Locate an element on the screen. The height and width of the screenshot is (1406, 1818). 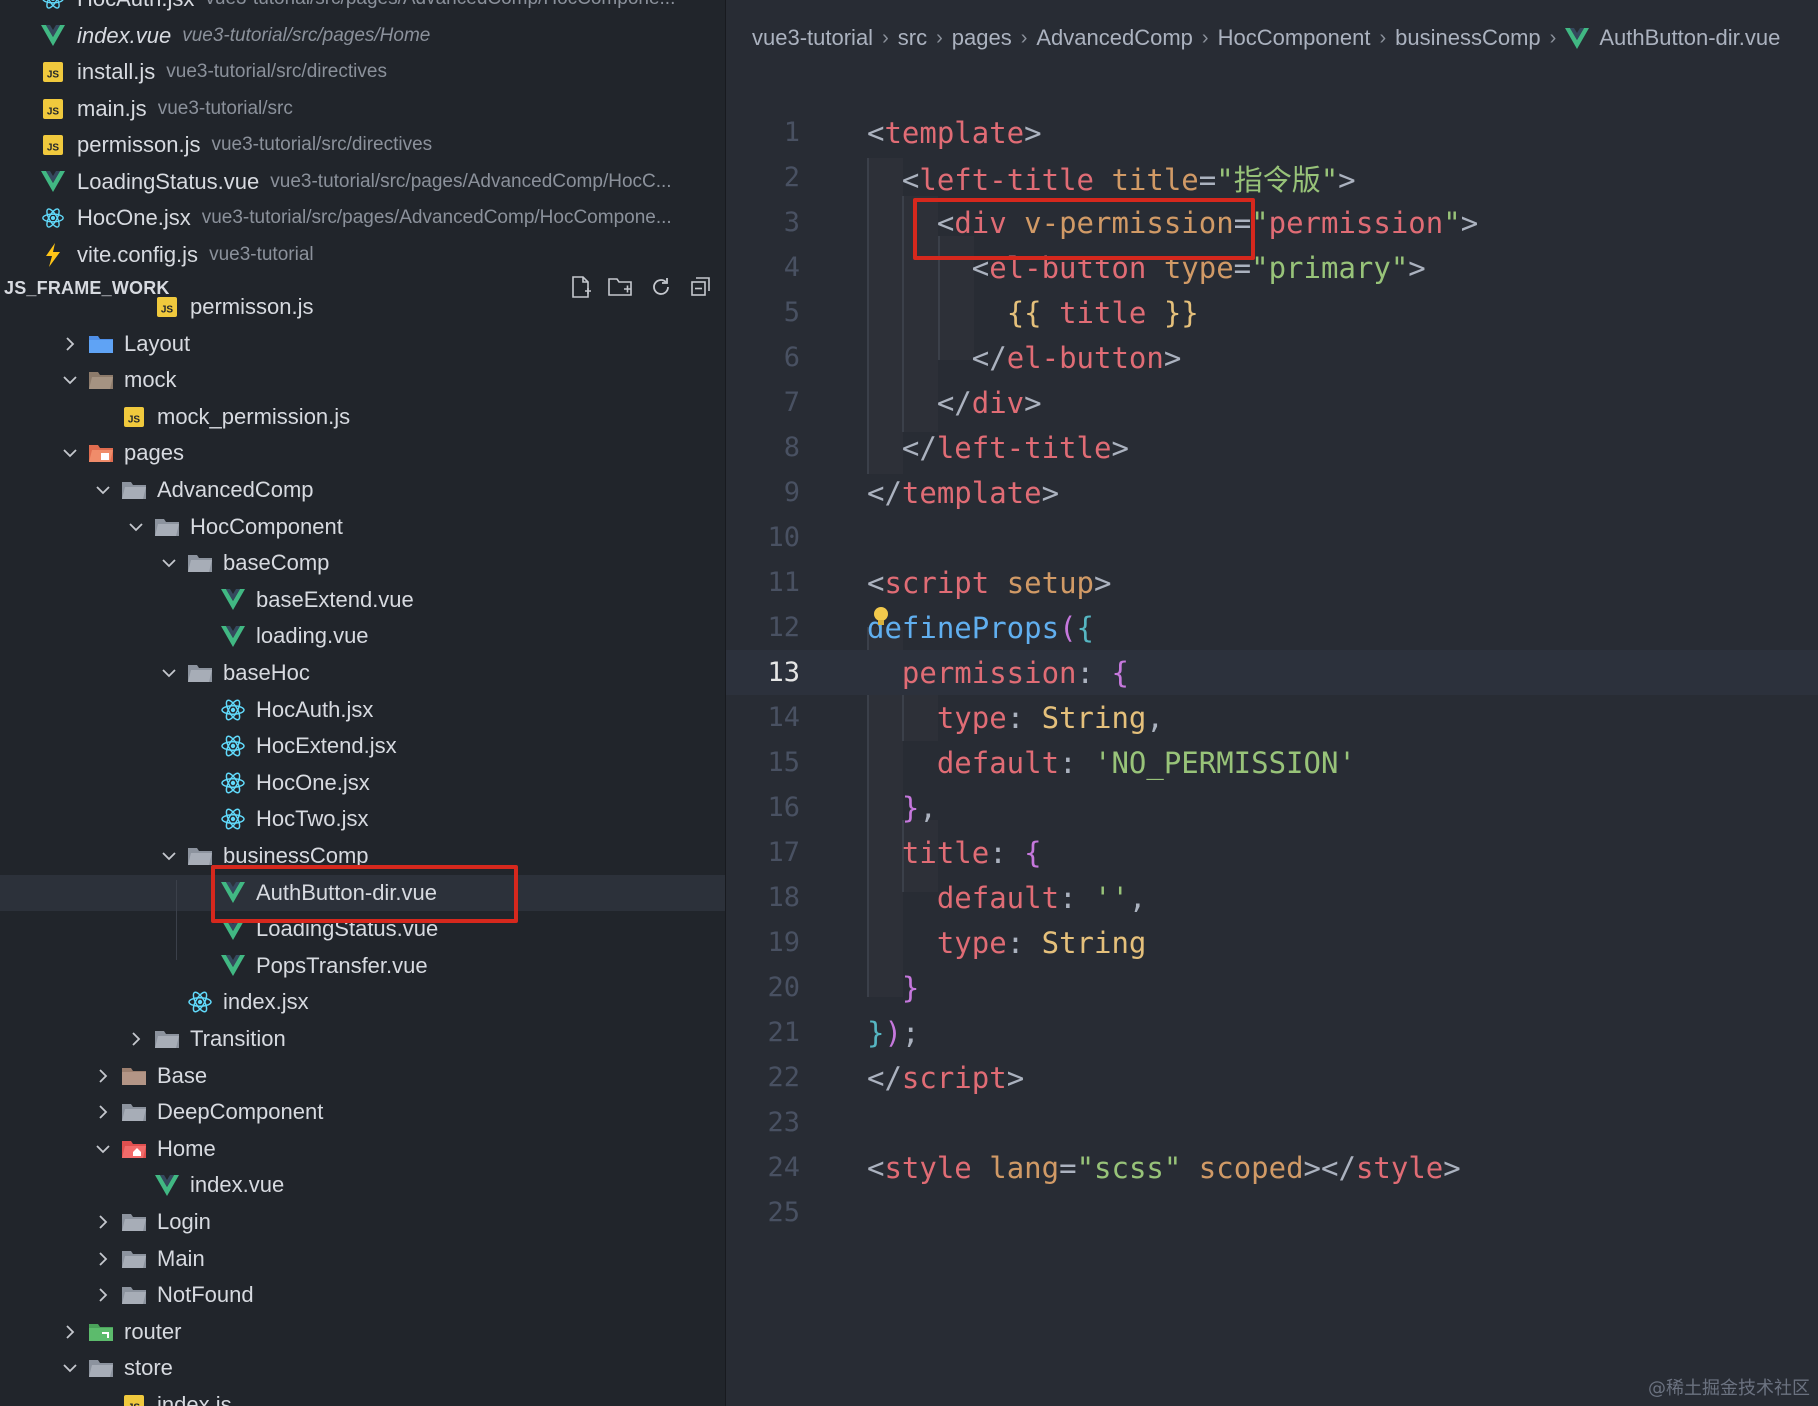
tree-file: index.jsx is located at coordinates (362, 1002).